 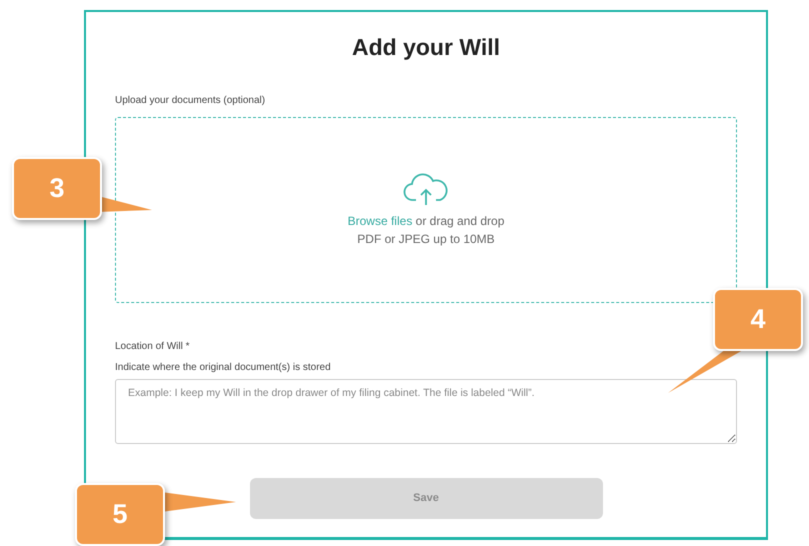 I want to click on callout-number: 5, so click(x=120, y=514).